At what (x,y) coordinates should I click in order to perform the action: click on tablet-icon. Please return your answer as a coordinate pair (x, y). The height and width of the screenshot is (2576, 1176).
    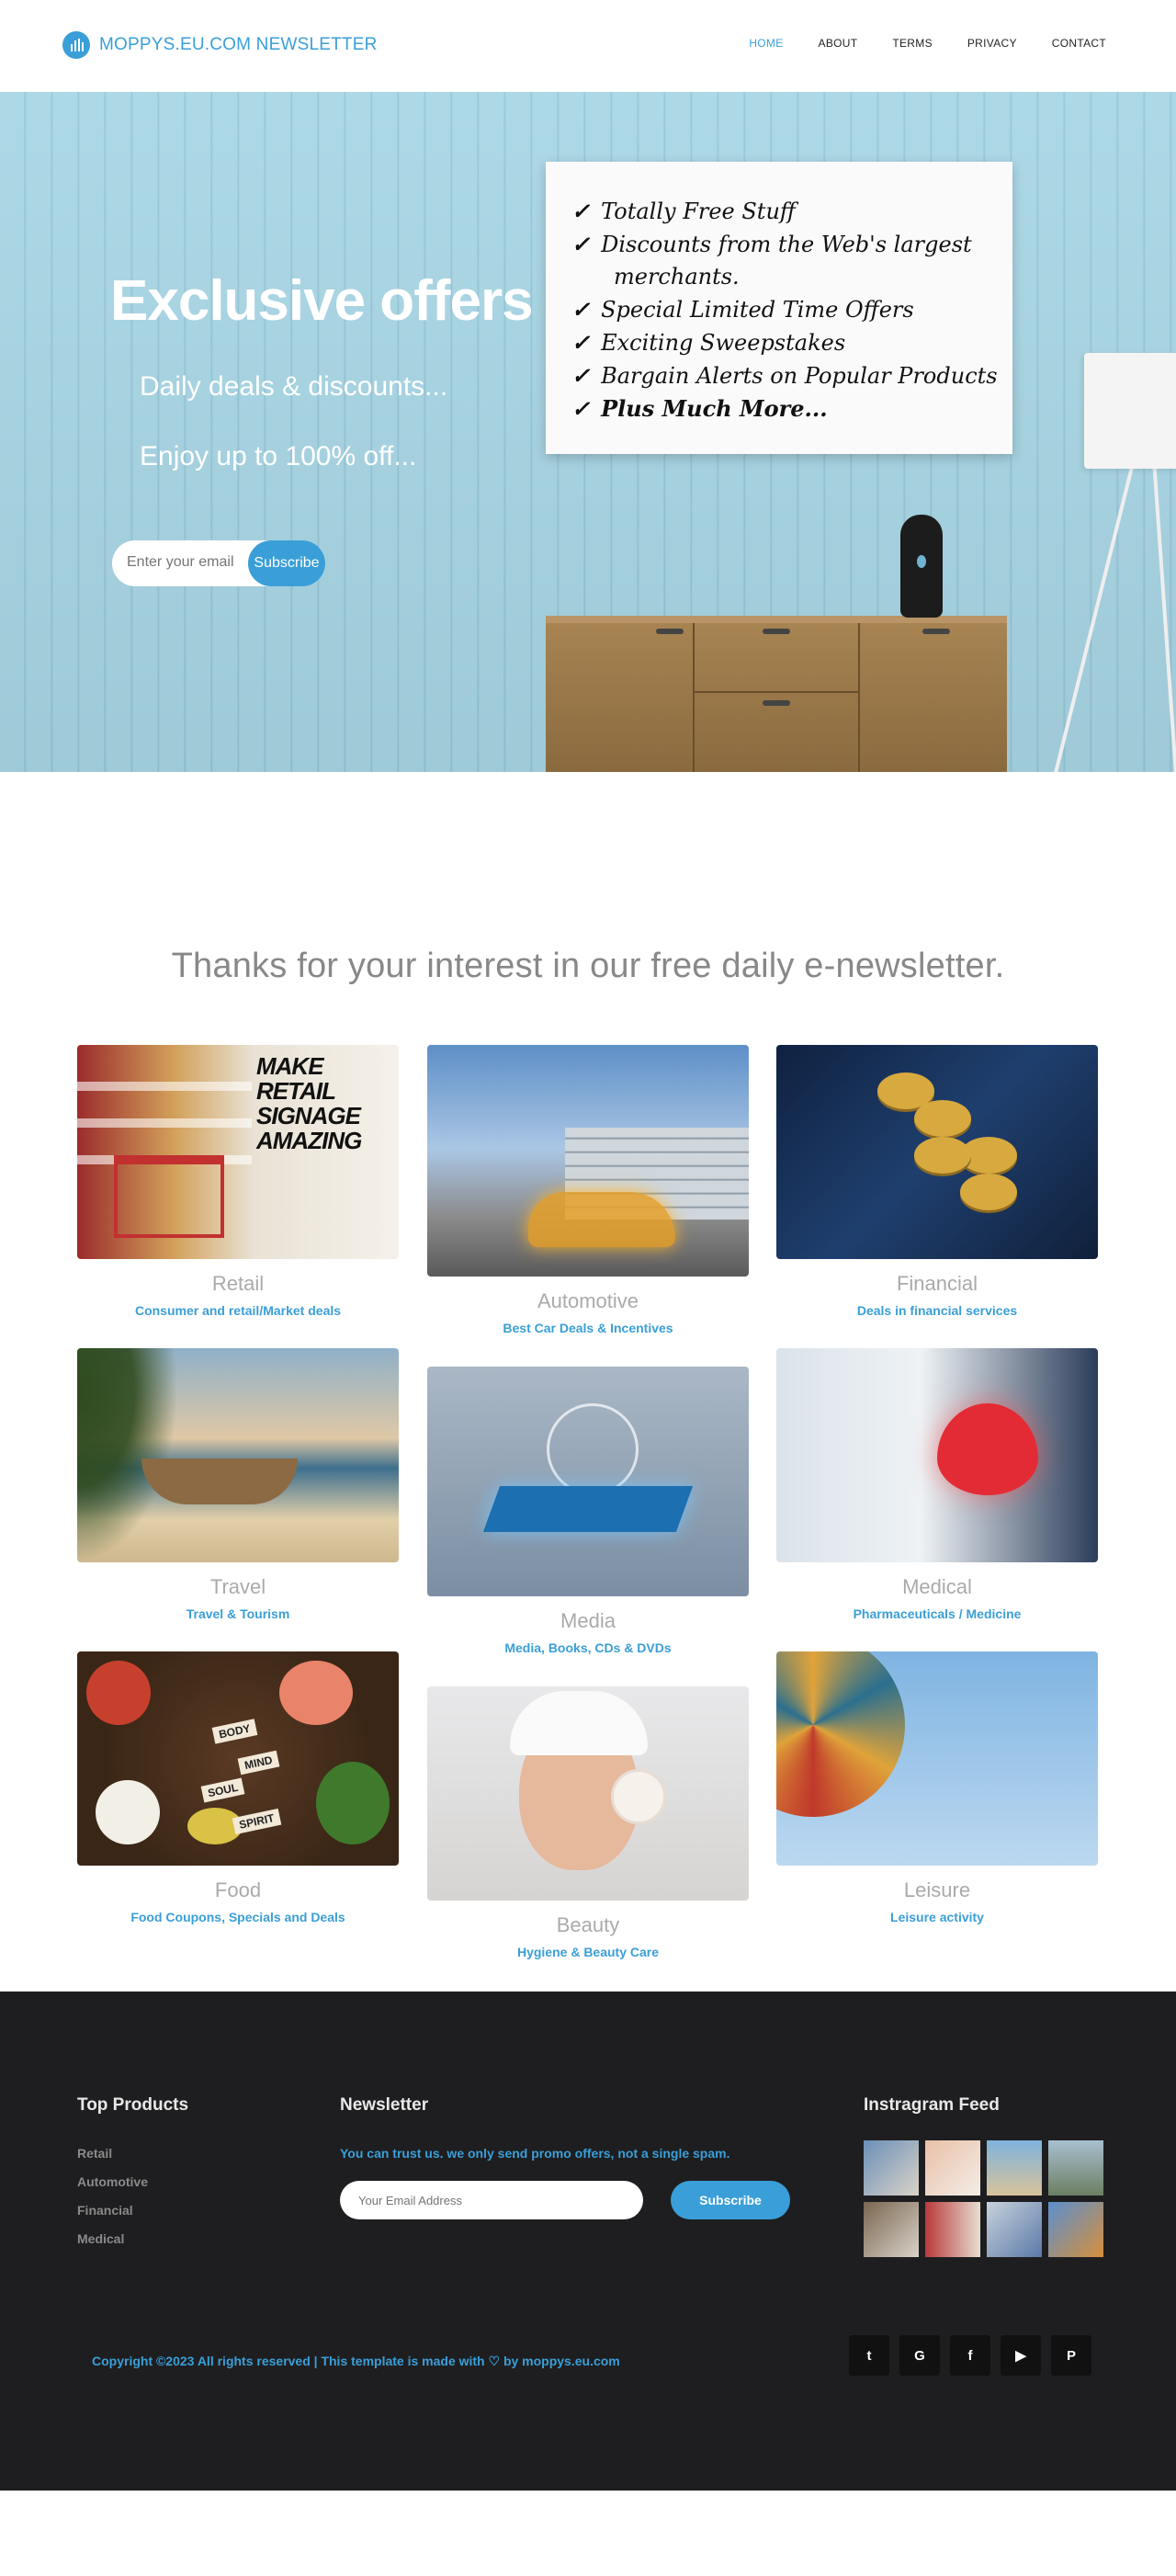
    Looking at the image, I should click on (588, 1509).